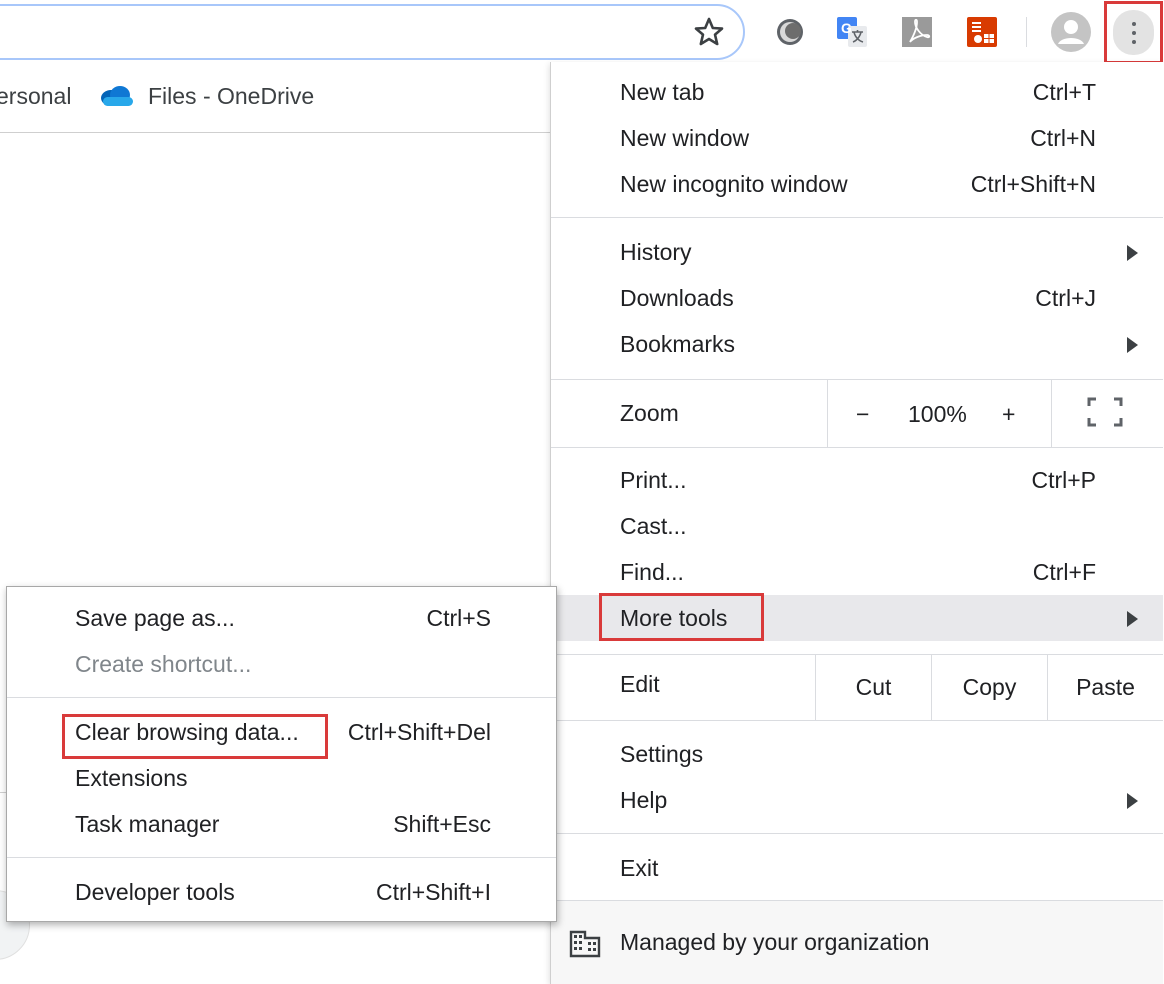 Image resolution: width=1164 pixels, height=984 pixels. I want to click on managed-label: Managed by your organization, so click(775, 942).